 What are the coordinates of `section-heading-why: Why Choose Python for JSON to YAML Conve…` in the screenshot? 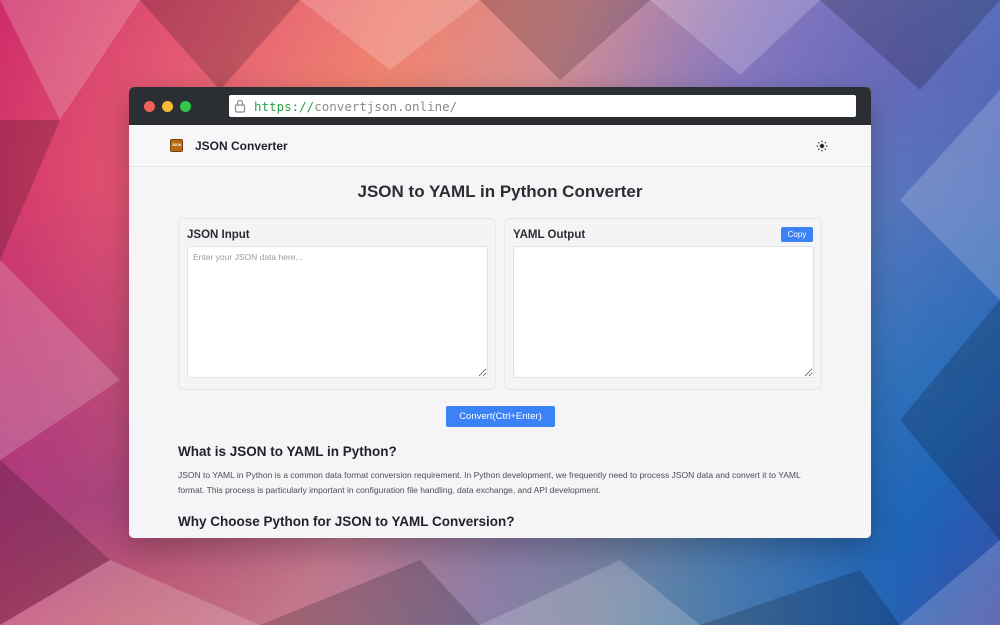 It's located at (346, 521).